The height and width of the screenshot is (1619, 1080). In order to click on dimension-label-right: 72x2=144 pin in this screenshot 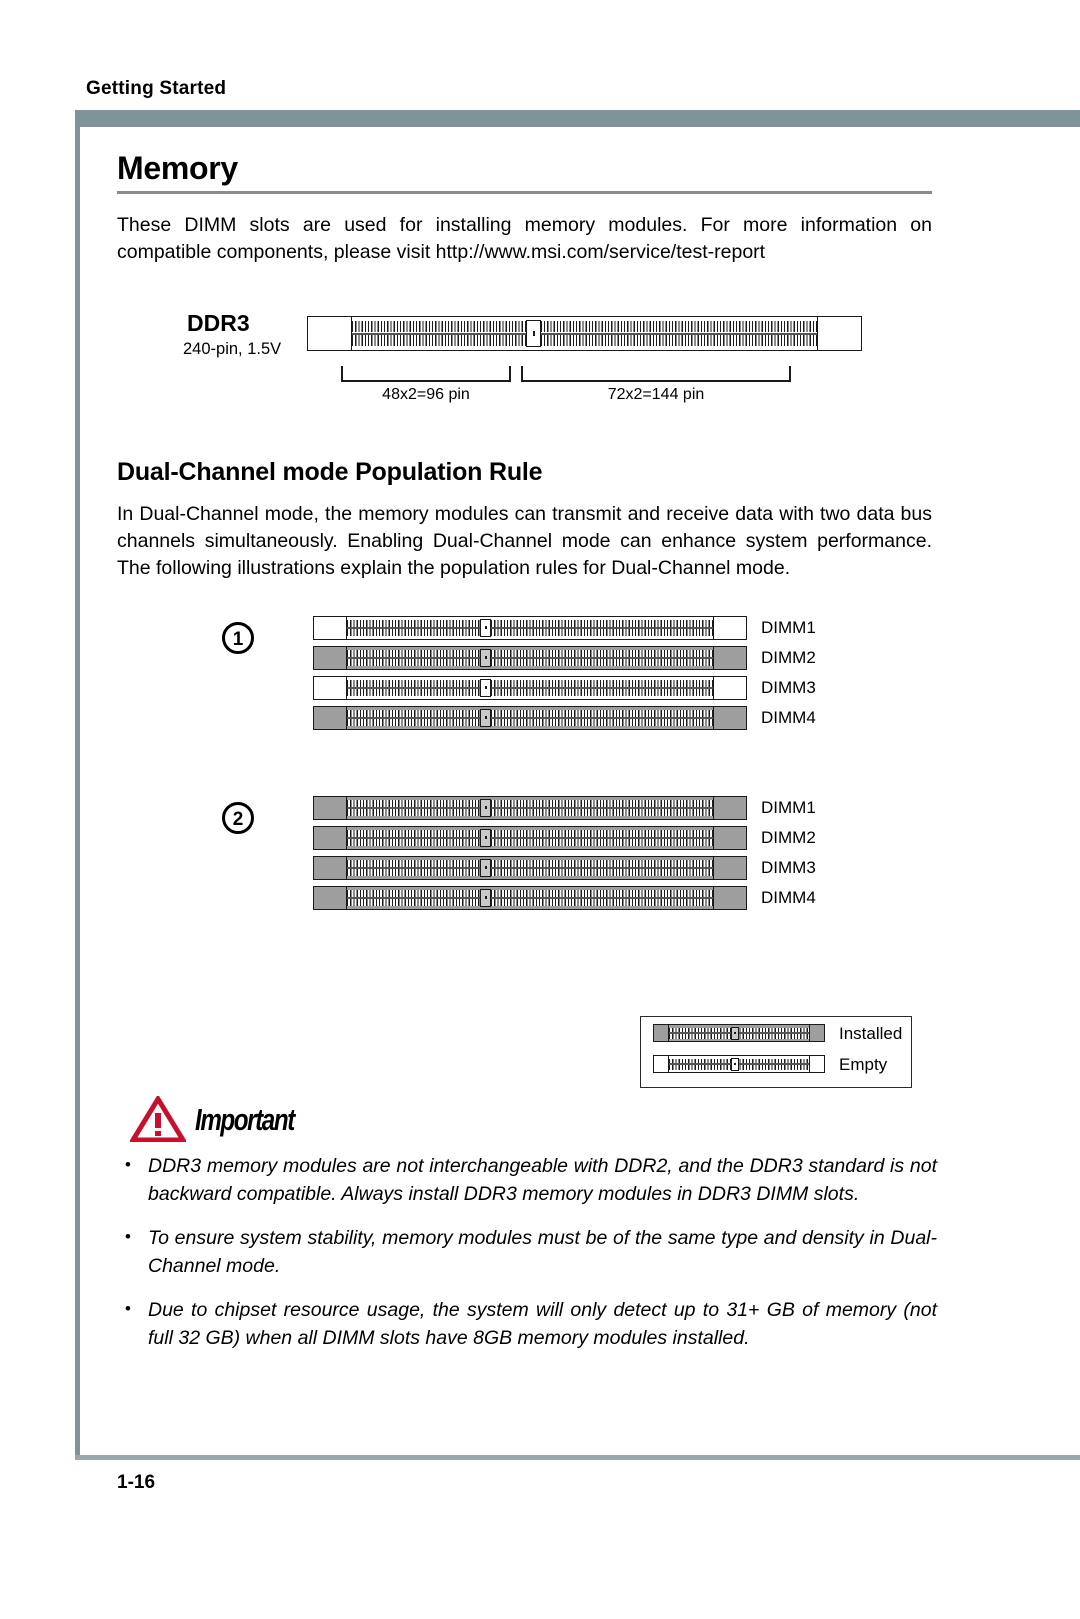, I will do `click(656, 394)`.